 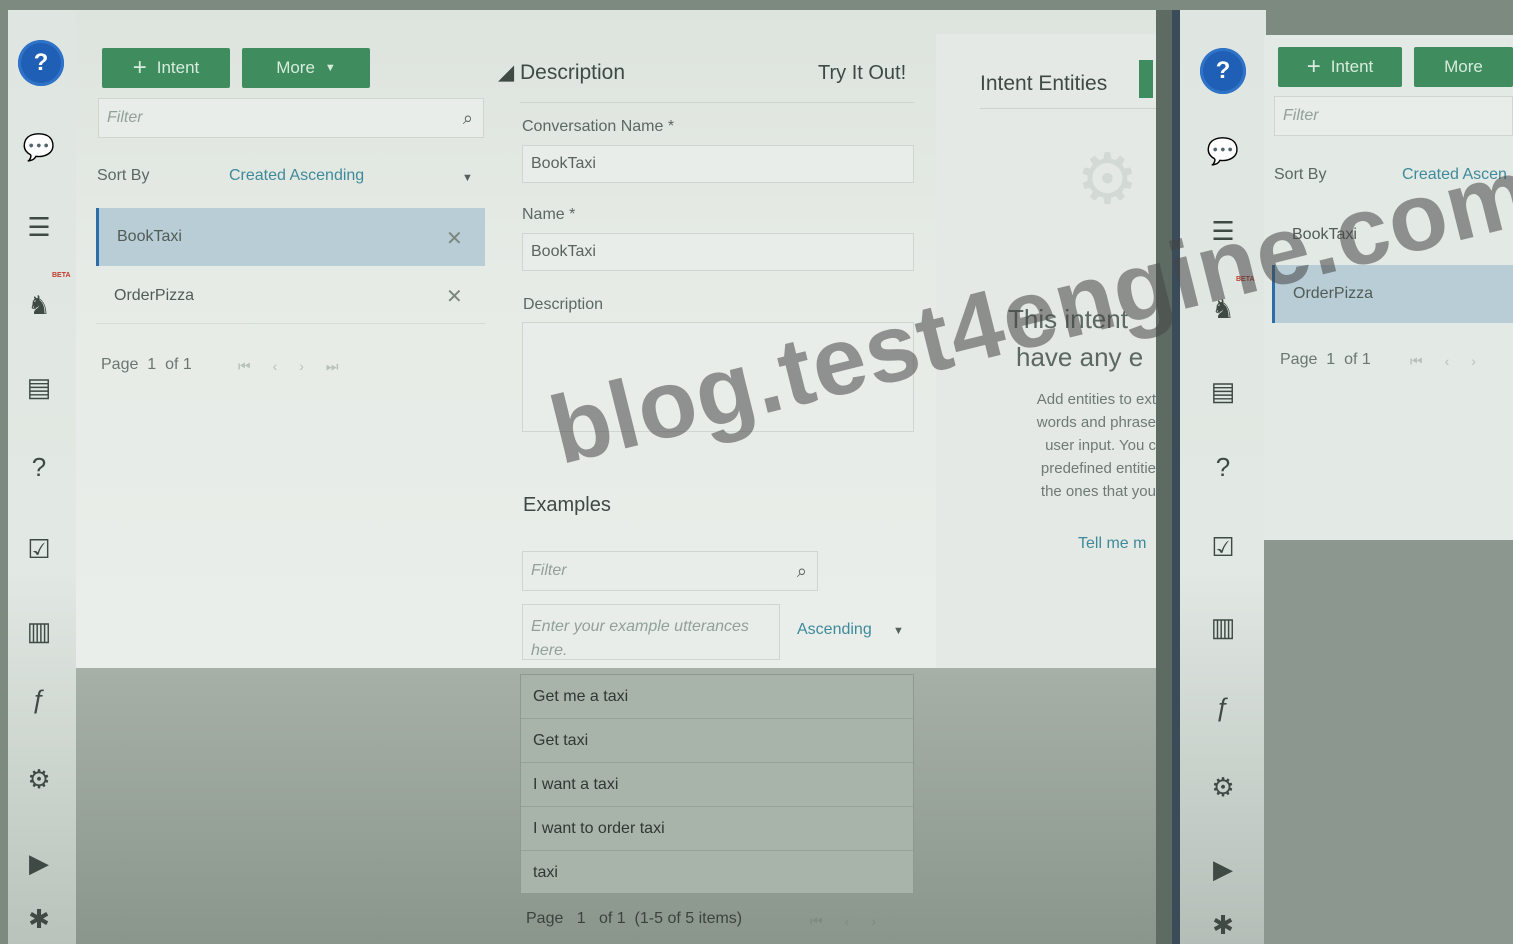 I want to click on sort-caret-icon: ▼, so click(x=467, y=178).